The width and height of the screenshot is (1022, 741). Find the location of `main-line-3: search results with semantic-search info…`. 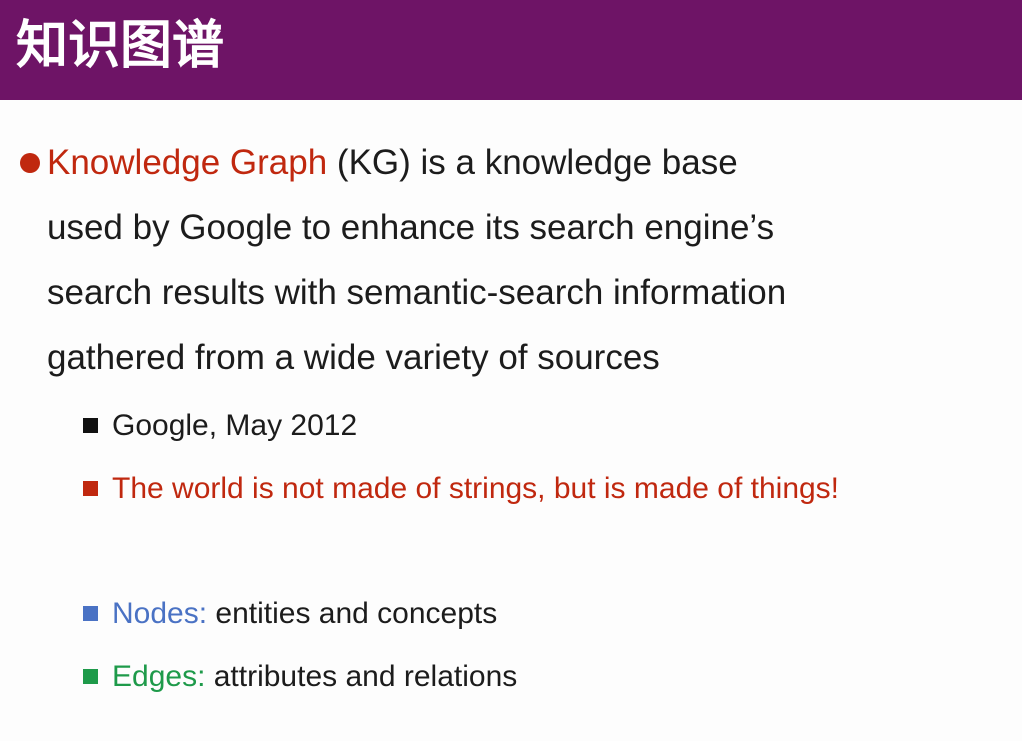

main-line-3: search results with semantic-search info… is located at coordinates (417, 292).